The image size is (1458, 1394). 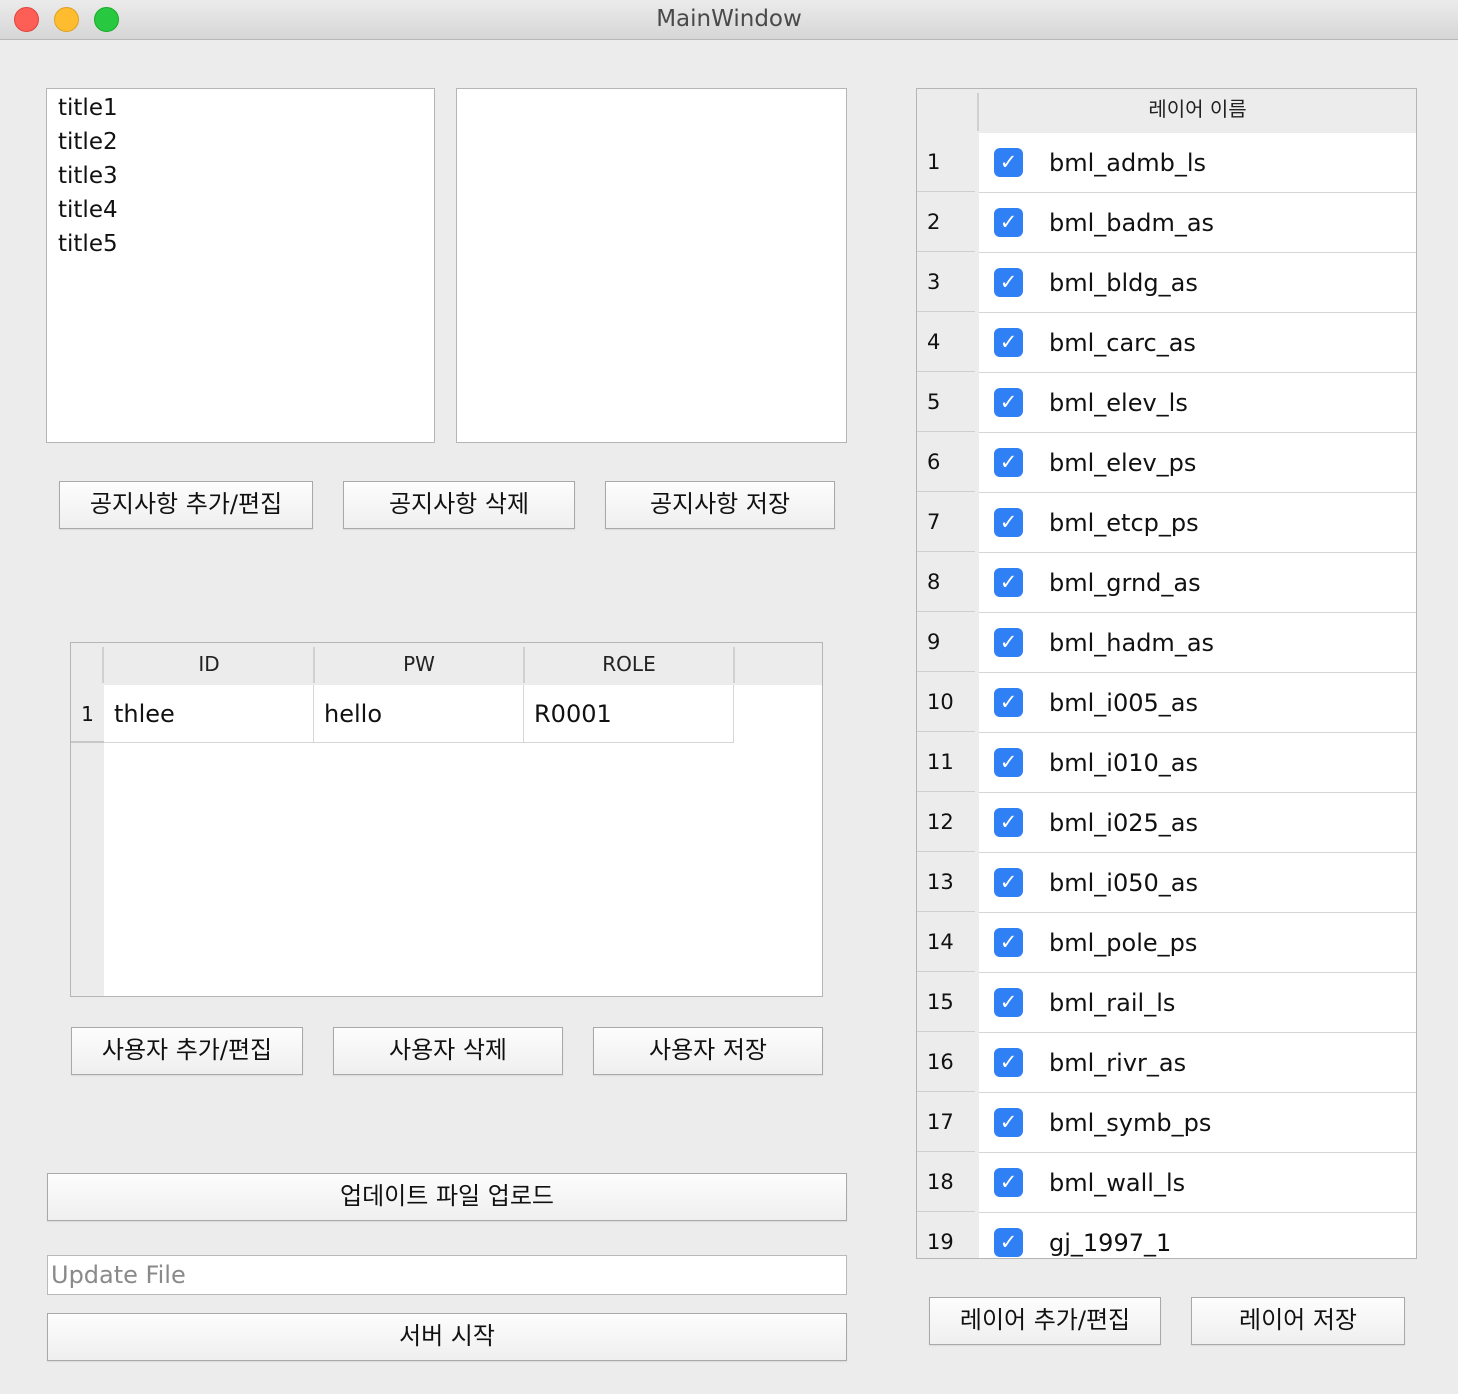 I want to click on layer-row: 14 ✓ bml_pole_ps, so click(x=1166, y=943).